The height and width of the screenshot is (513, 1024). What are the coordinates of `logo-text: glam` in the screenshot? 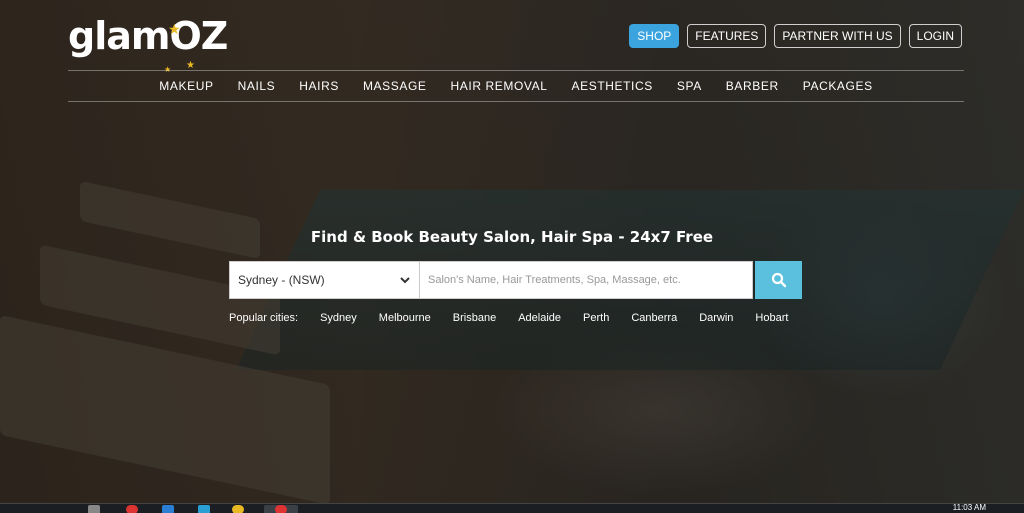 It's located at (119, 36).